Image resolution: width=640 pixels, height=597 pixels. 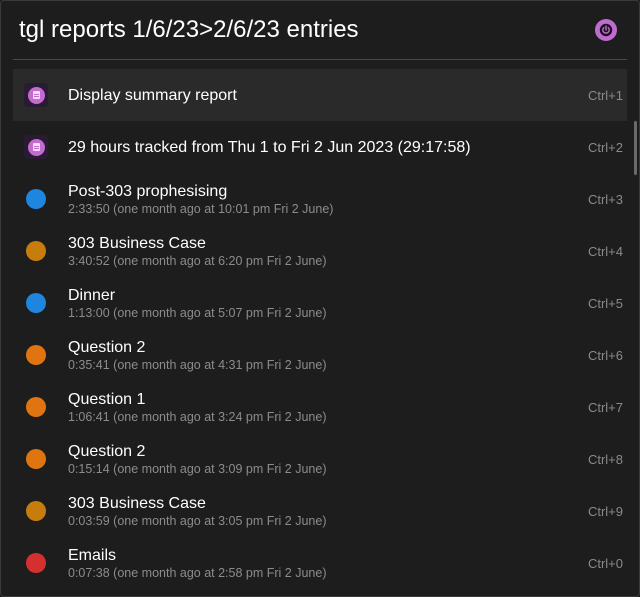 I want to click on result-title: Display summary report, so click(x=152, y=95).